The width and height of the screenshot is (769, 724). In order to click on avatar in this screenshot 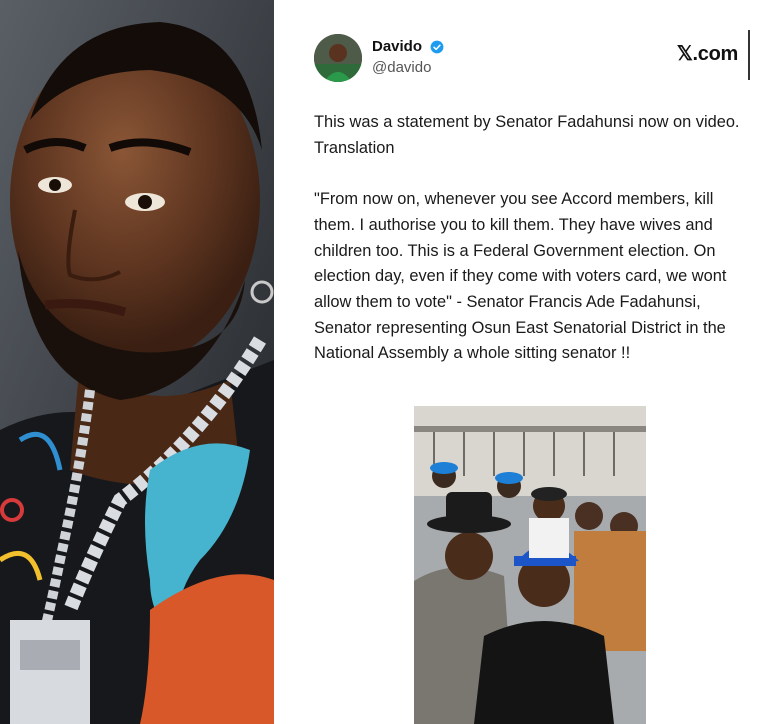, I will do `click(338, 58)`.